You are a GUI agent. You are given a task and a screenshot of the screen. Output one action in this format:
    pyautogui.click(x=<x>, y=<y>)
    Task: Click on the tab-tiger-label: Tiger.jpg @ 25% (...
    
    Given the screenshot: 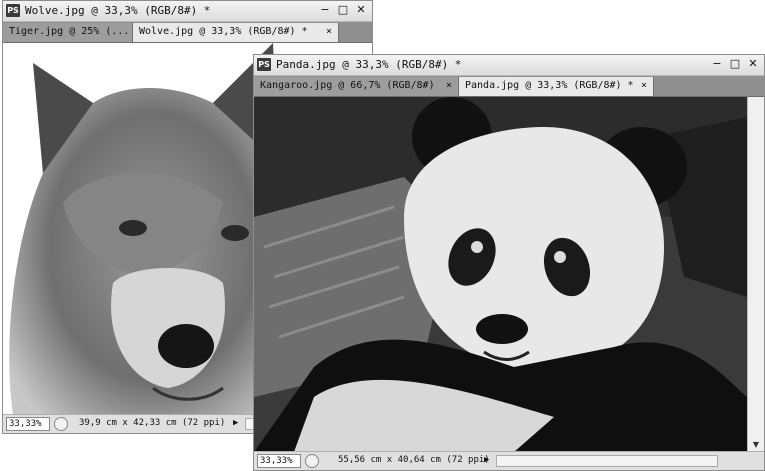 What is the action you would take?
    pyautogui.click(x=69, y=31)
    